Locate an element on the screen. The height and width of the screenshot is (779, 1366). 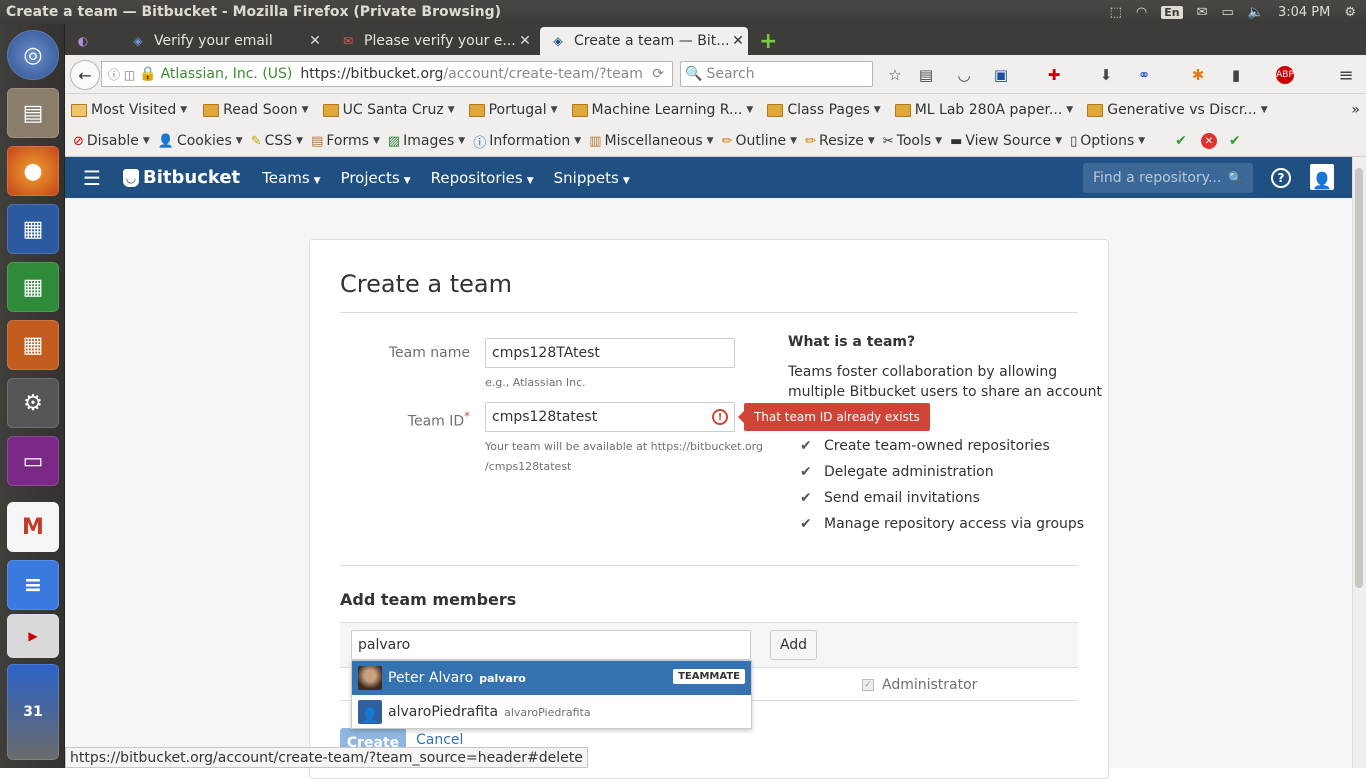
bitbucket-logo: ◡ Bitbucket is located at coordinates (181, 177).